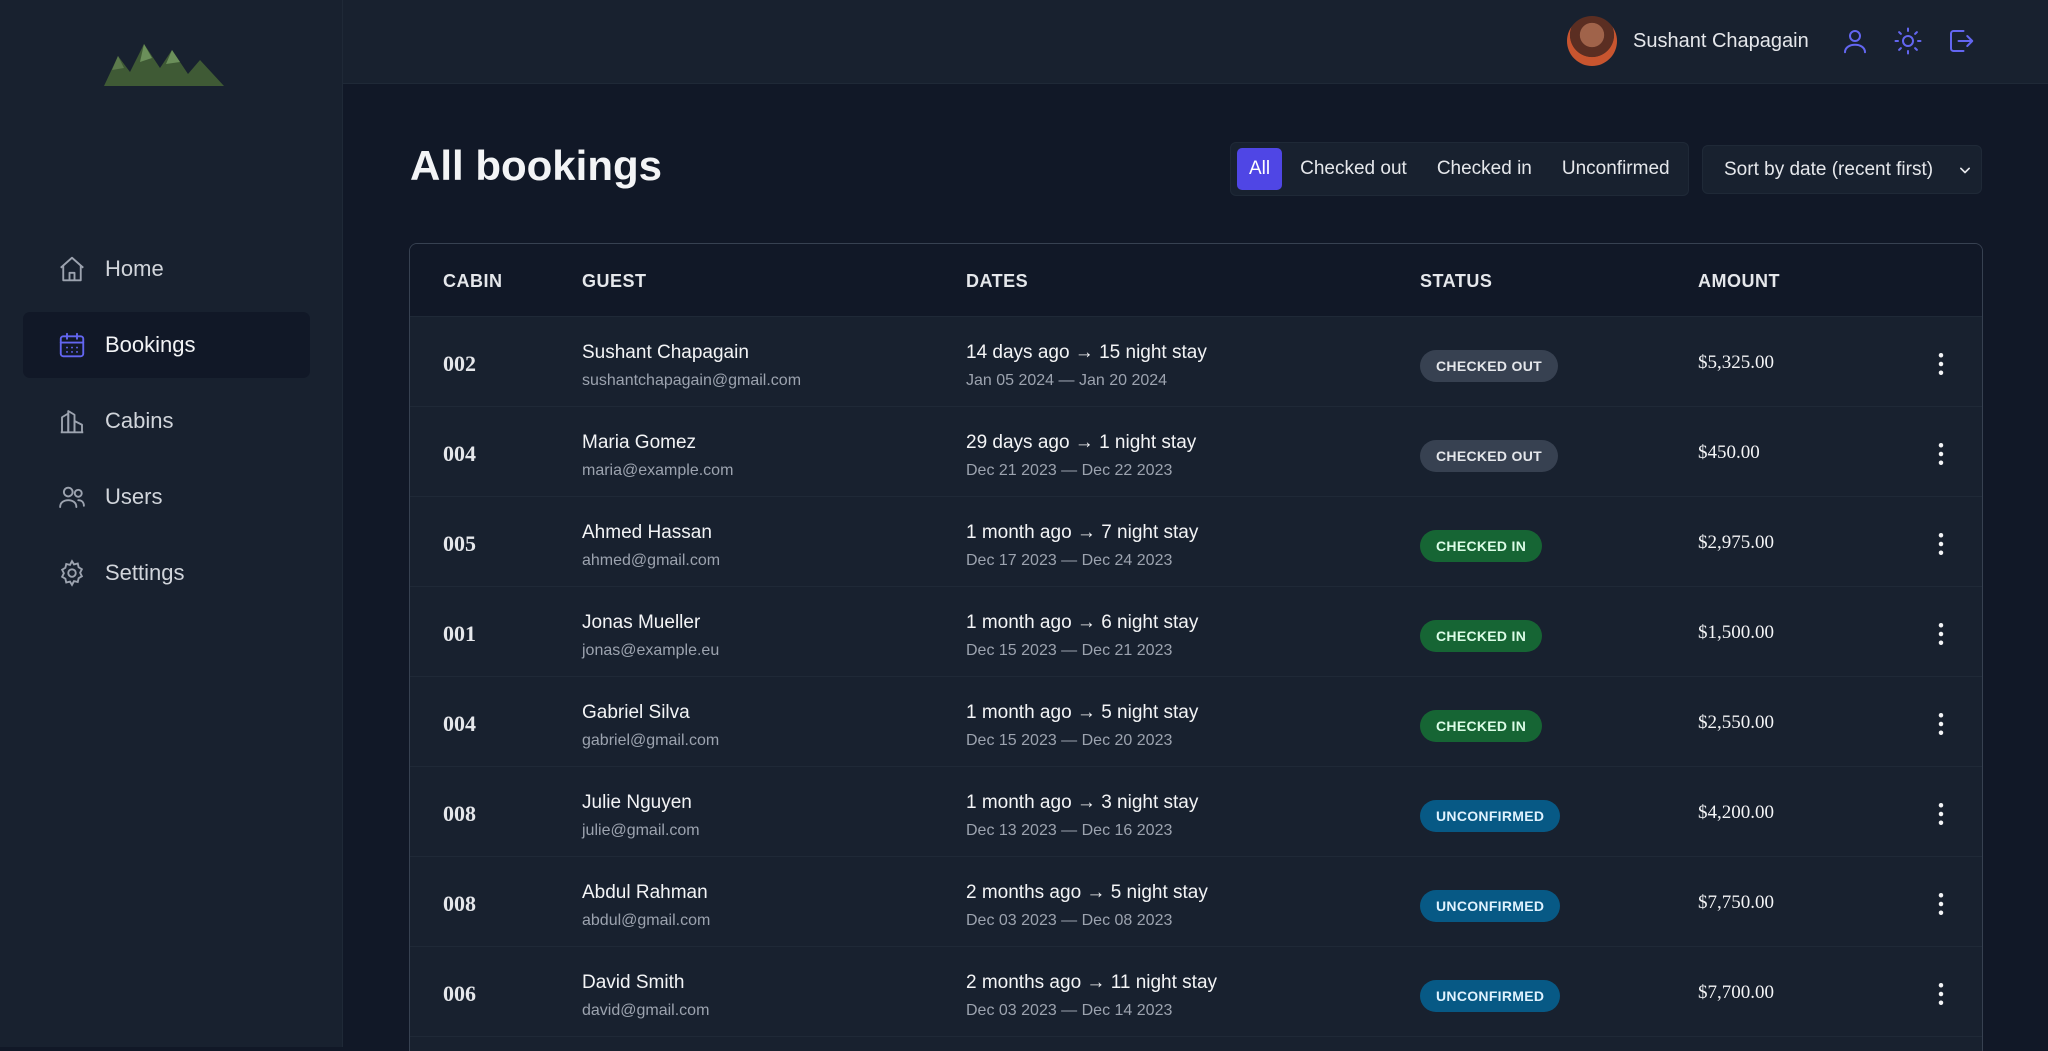  Describe the element at coordinates (1195, 42) in the screenshot. I see `top-header: Sushant Chapagain` at that location.